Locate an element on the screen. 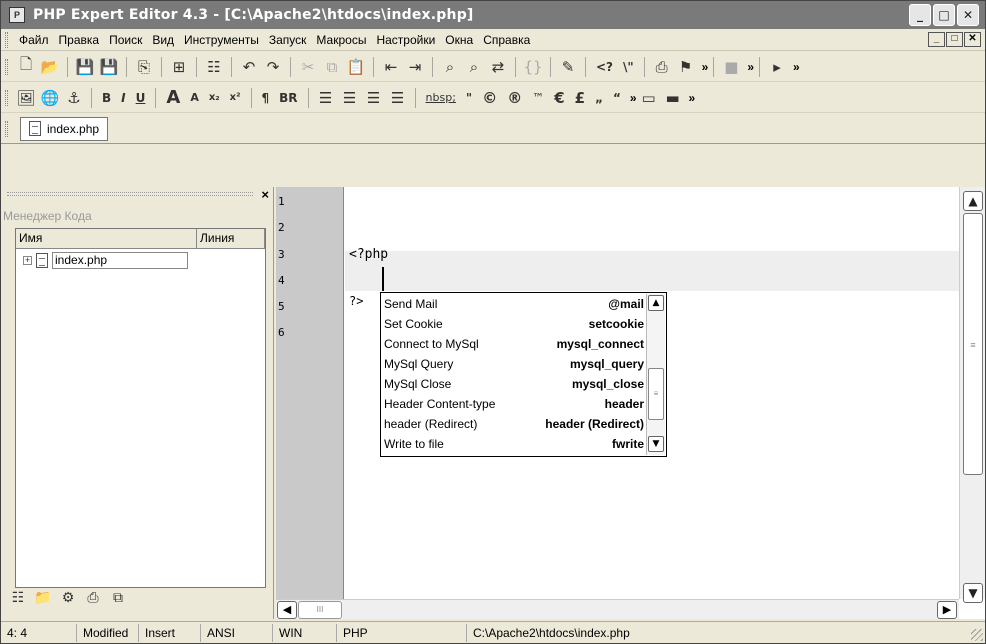 This screenshot has width=986, height=644. autocomplete-scrollbar: ▲ ≡ ▼ is located at coordinates (655, 374).